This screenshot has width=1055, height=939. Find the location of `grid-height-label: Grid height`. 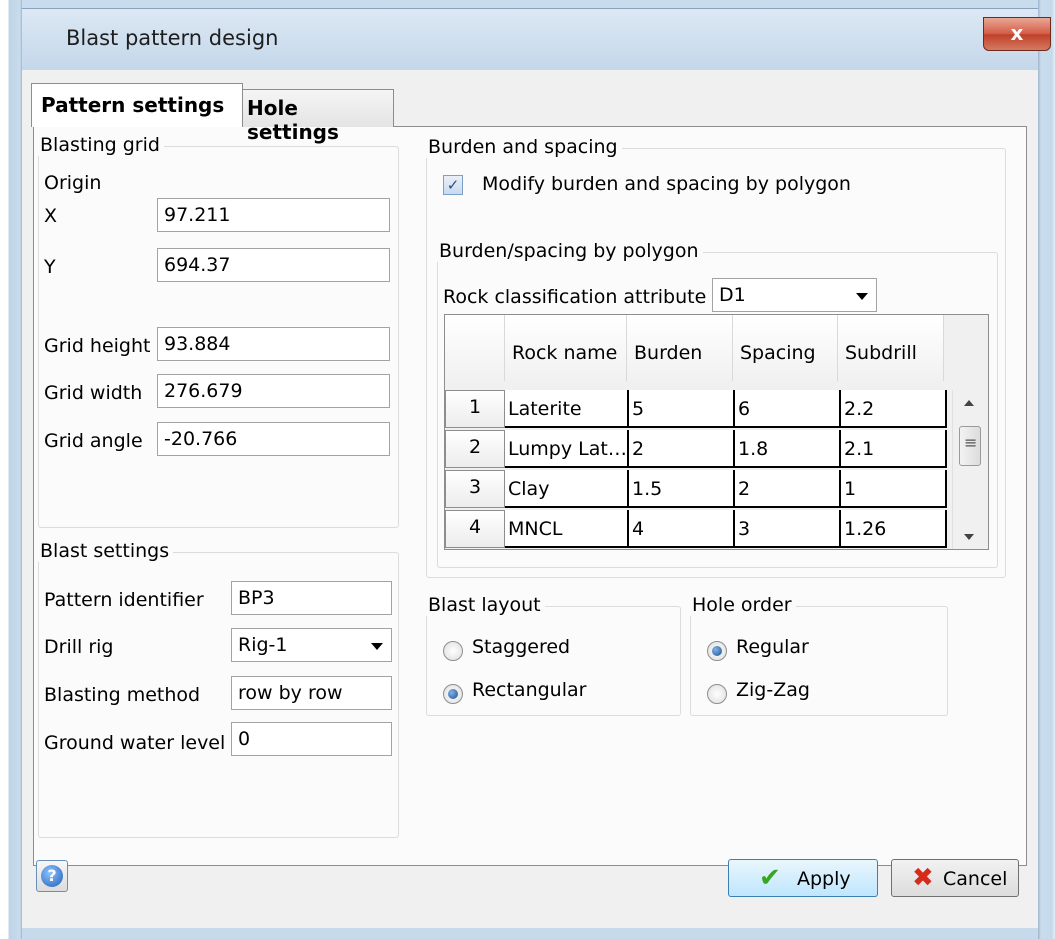

grid-height-label: Grid height is located at coordinates (97, 346).